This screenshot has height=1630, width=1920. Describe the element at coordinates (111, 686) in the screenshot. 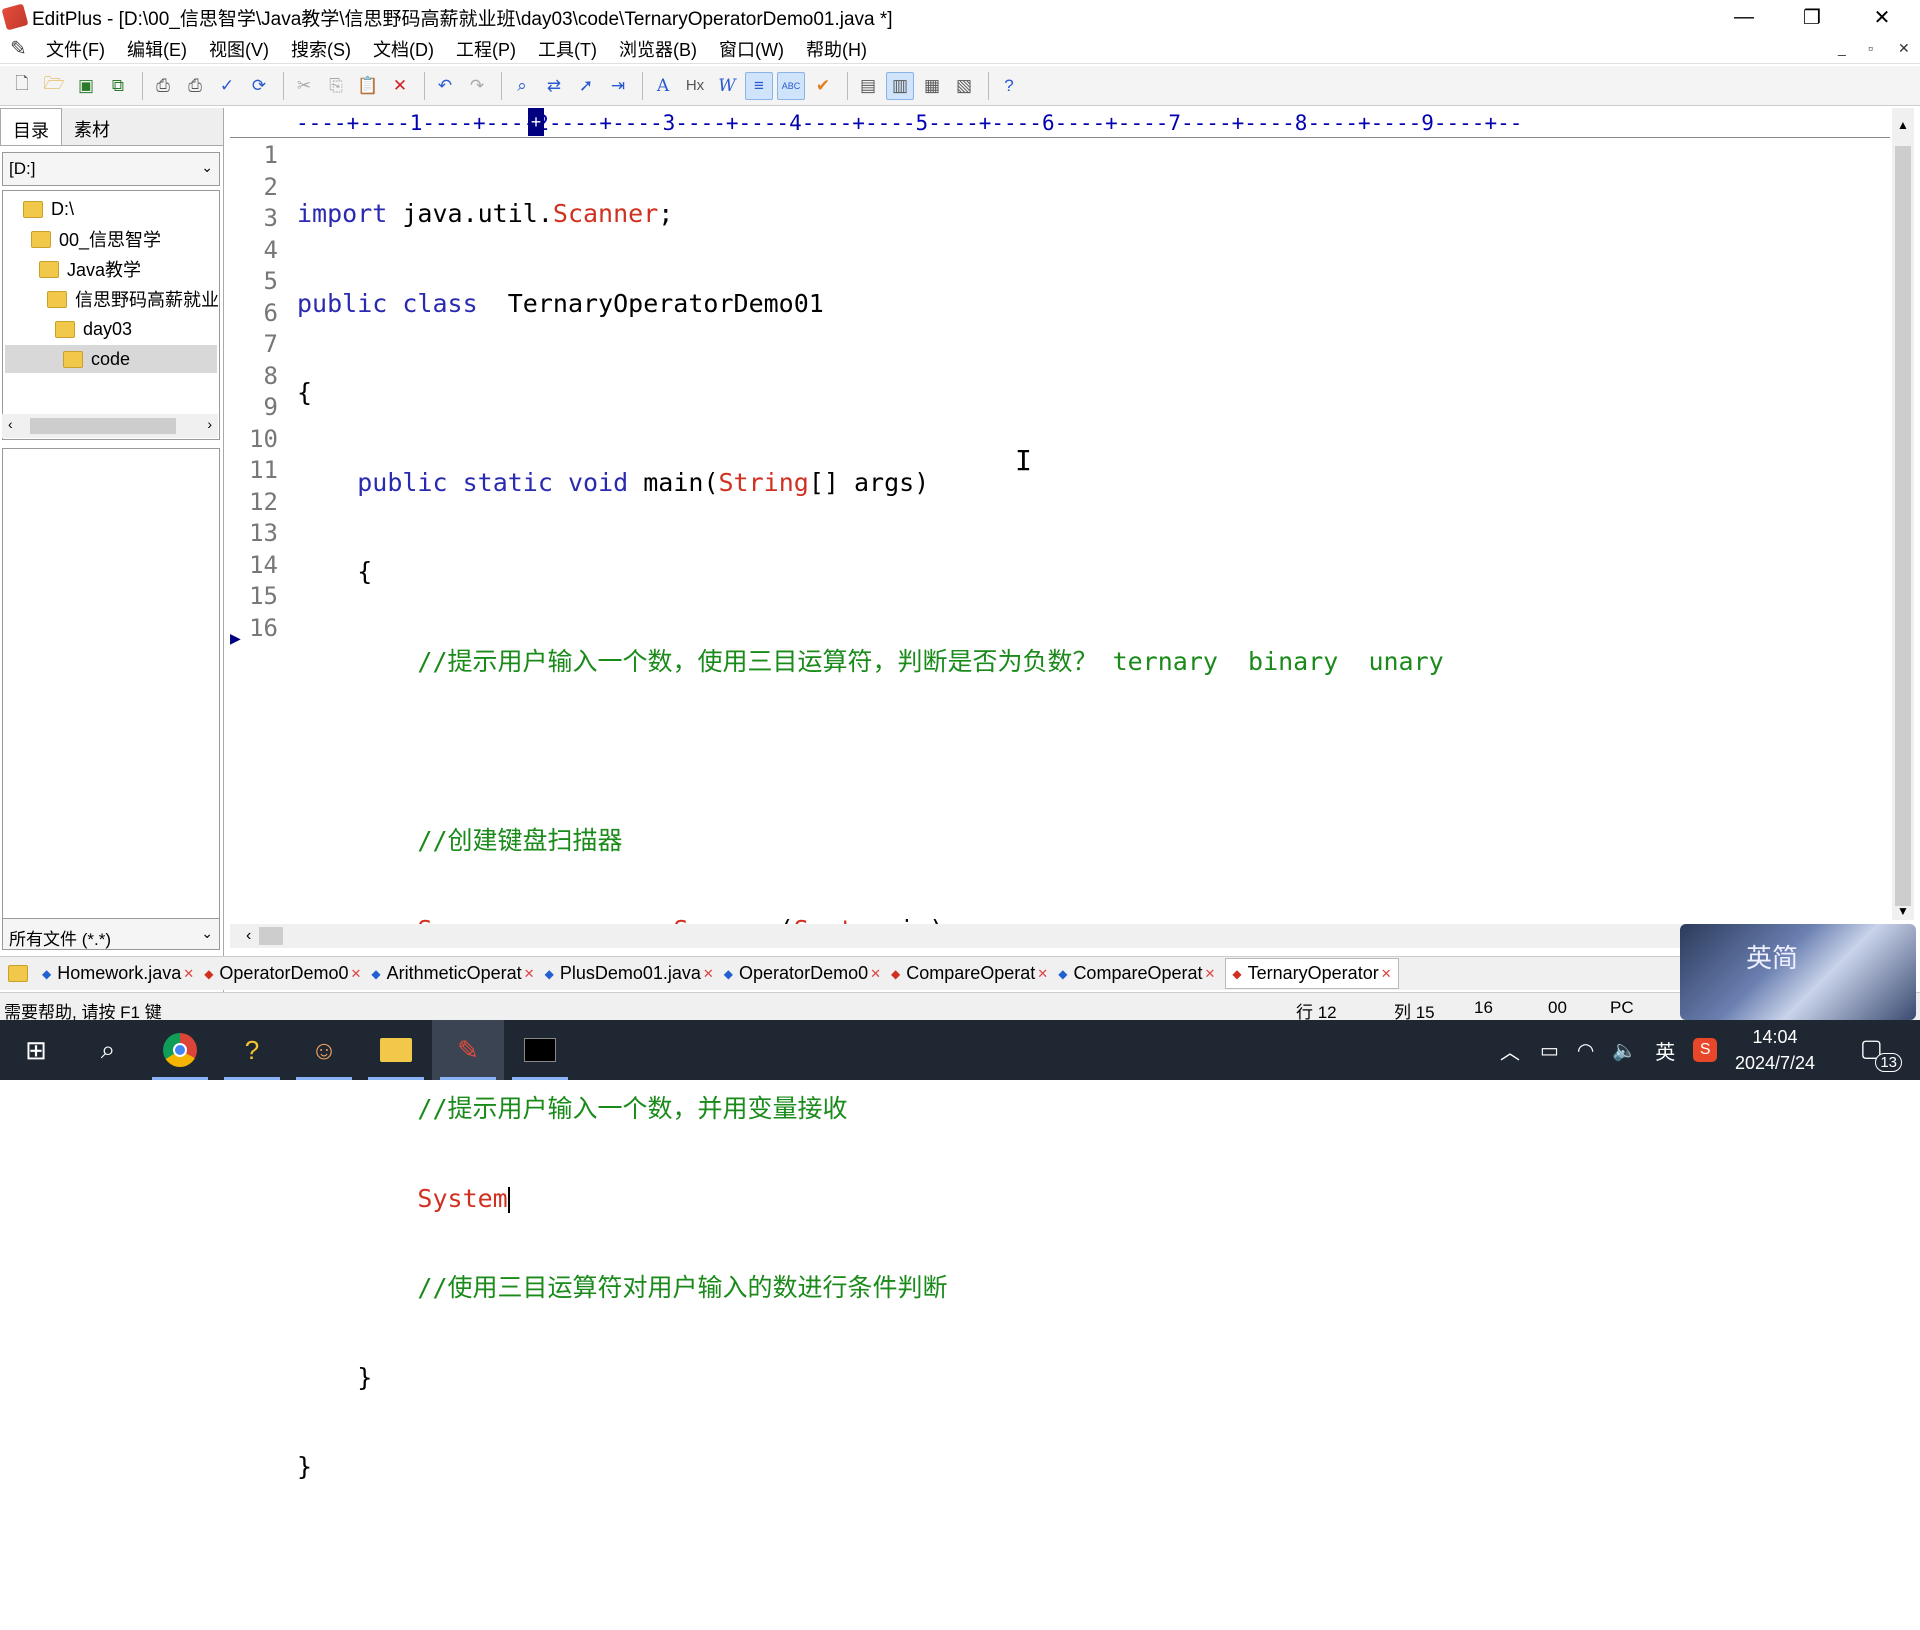

I see `file-list` at that location.